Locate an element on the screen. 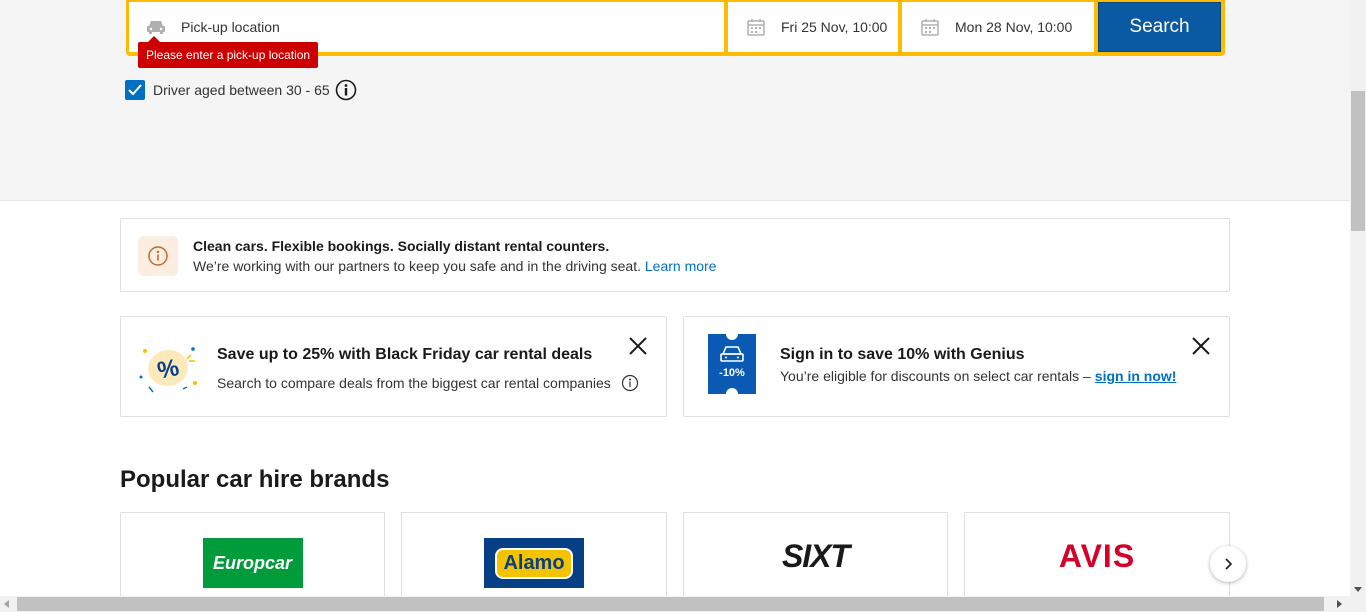  sign-in-link: sign in now! is located at coordinates (1136, 376).